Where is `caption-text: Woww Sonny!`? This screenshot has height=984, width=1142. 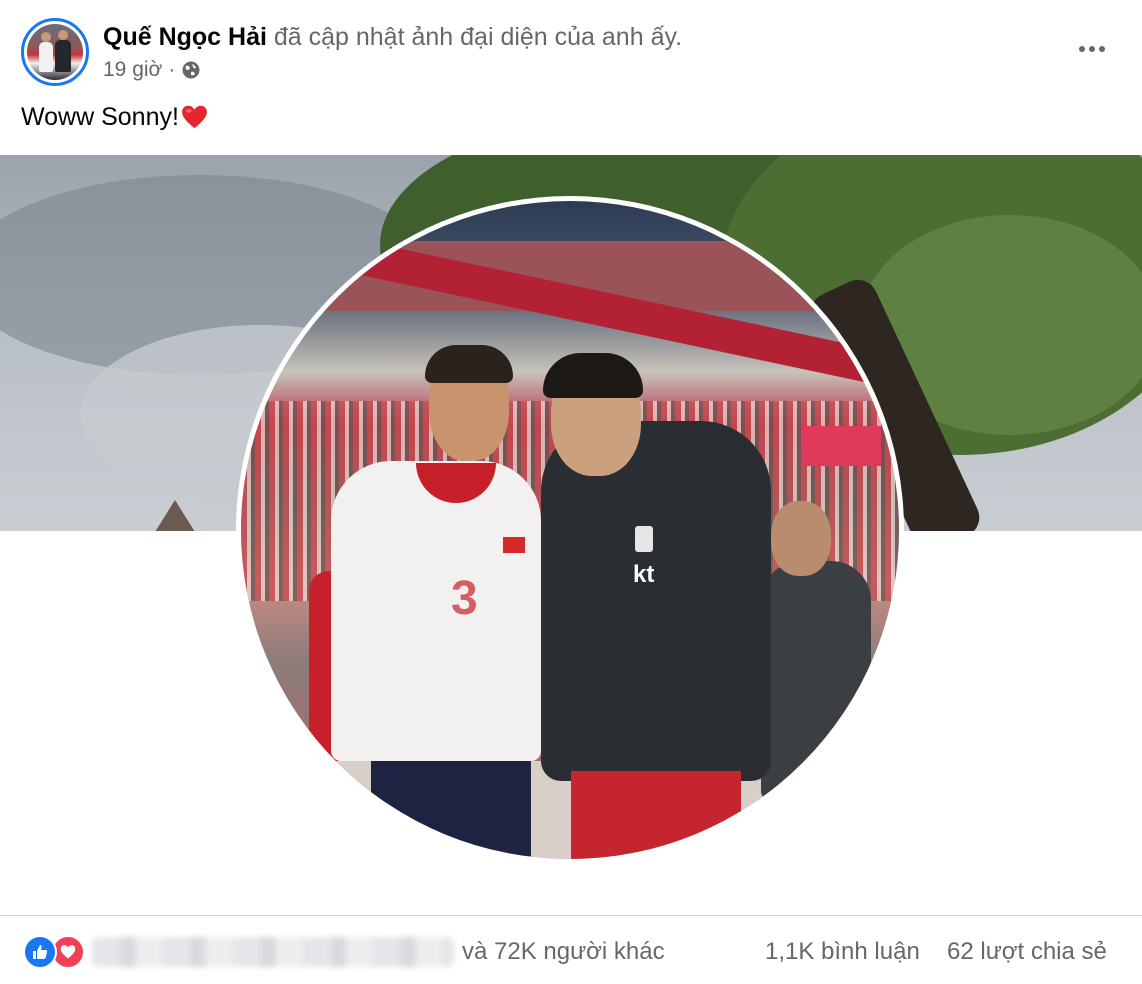
caption-text: Woww Sonny! is located at coordinates (100, 117).